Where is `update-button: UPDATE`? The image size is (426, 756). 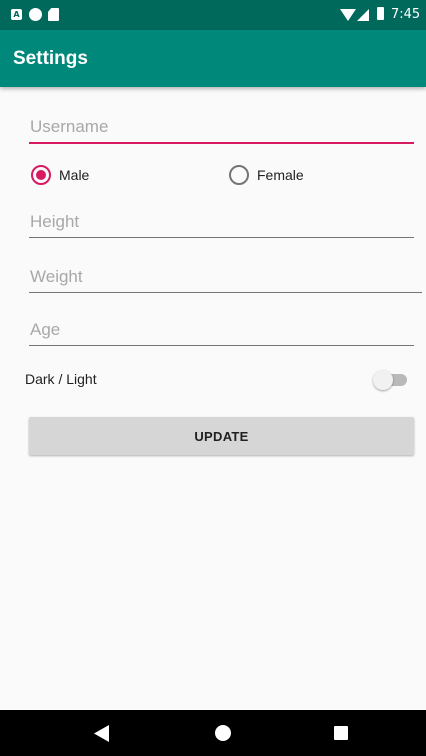
update-button: UPDATE is located at coordinates (221, 436).